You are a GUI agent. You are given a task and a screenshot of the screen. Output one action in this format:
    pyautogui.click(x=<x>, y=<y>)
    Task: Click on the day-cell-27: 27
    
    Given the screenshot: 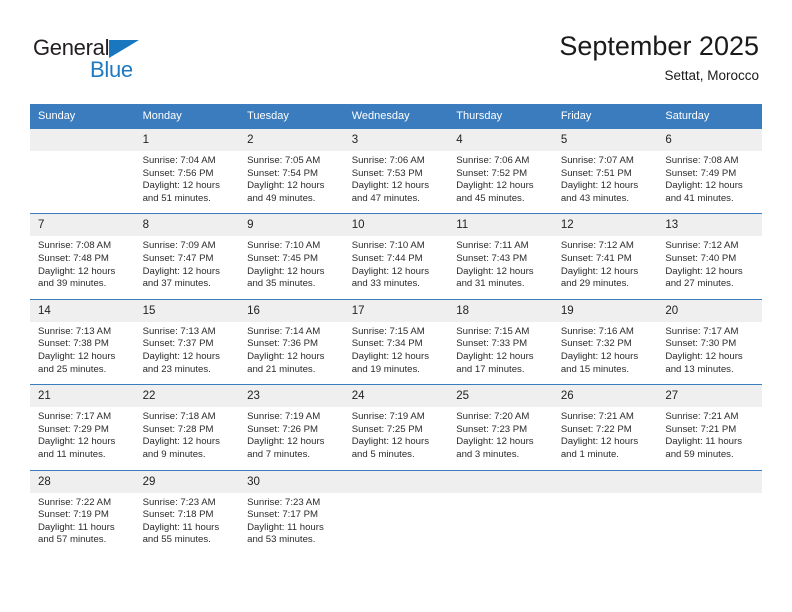 What is the action you would take?
    pyautogui.click(x=709, y=396)
    